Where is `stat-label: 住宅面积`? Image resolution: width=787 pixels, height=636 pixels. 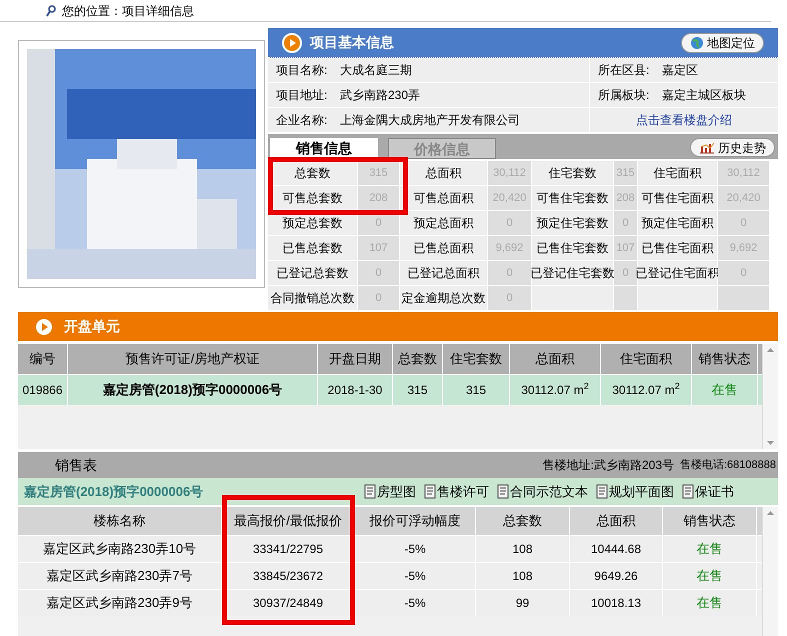 stat-label: 住宅面积 is located at coordinates (678, 173).